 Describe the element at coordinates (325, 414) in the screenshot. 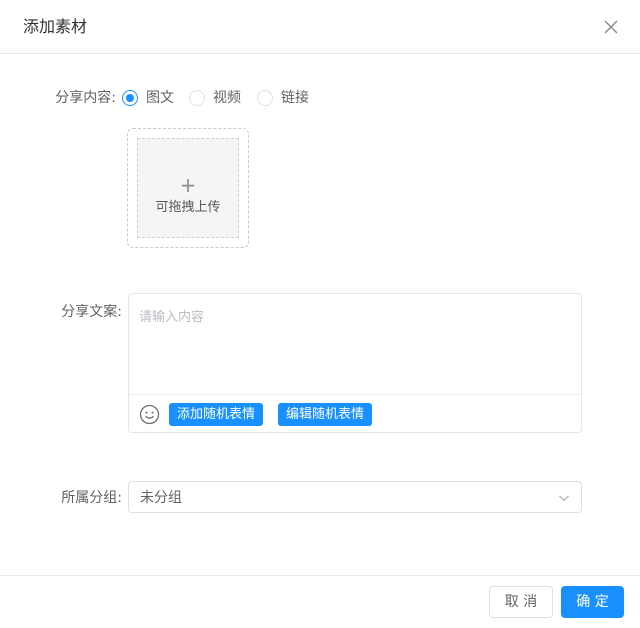

I see `edit-random-emoji-button: 编辑随机表情` at that location.